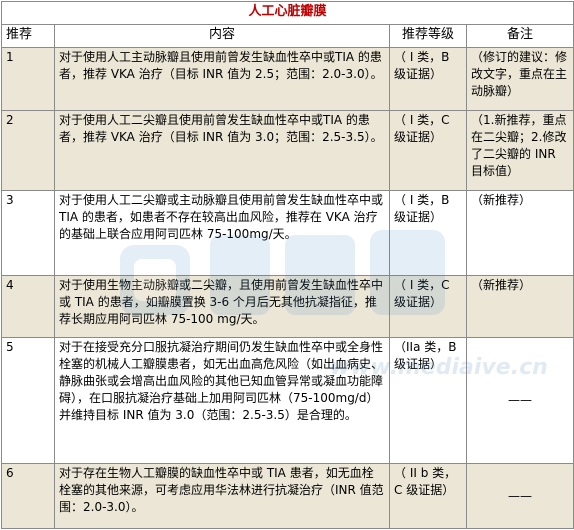 This screenshot has height=530, width=574. I want to click on row-number: 1, so click(28, 79).